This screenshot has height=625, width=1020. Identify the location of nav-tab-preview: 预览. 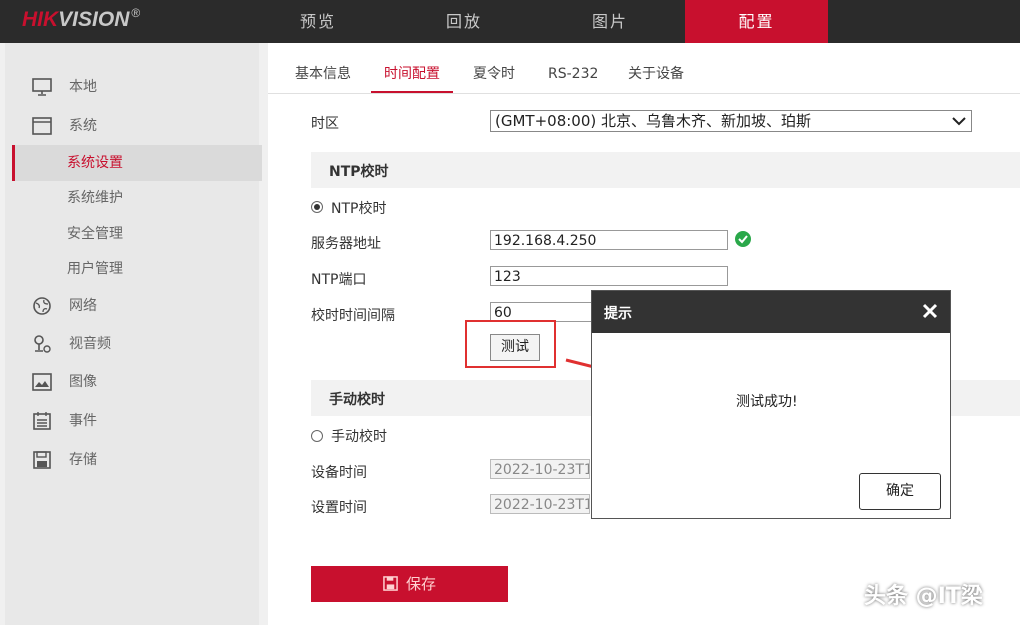
(318, 21).